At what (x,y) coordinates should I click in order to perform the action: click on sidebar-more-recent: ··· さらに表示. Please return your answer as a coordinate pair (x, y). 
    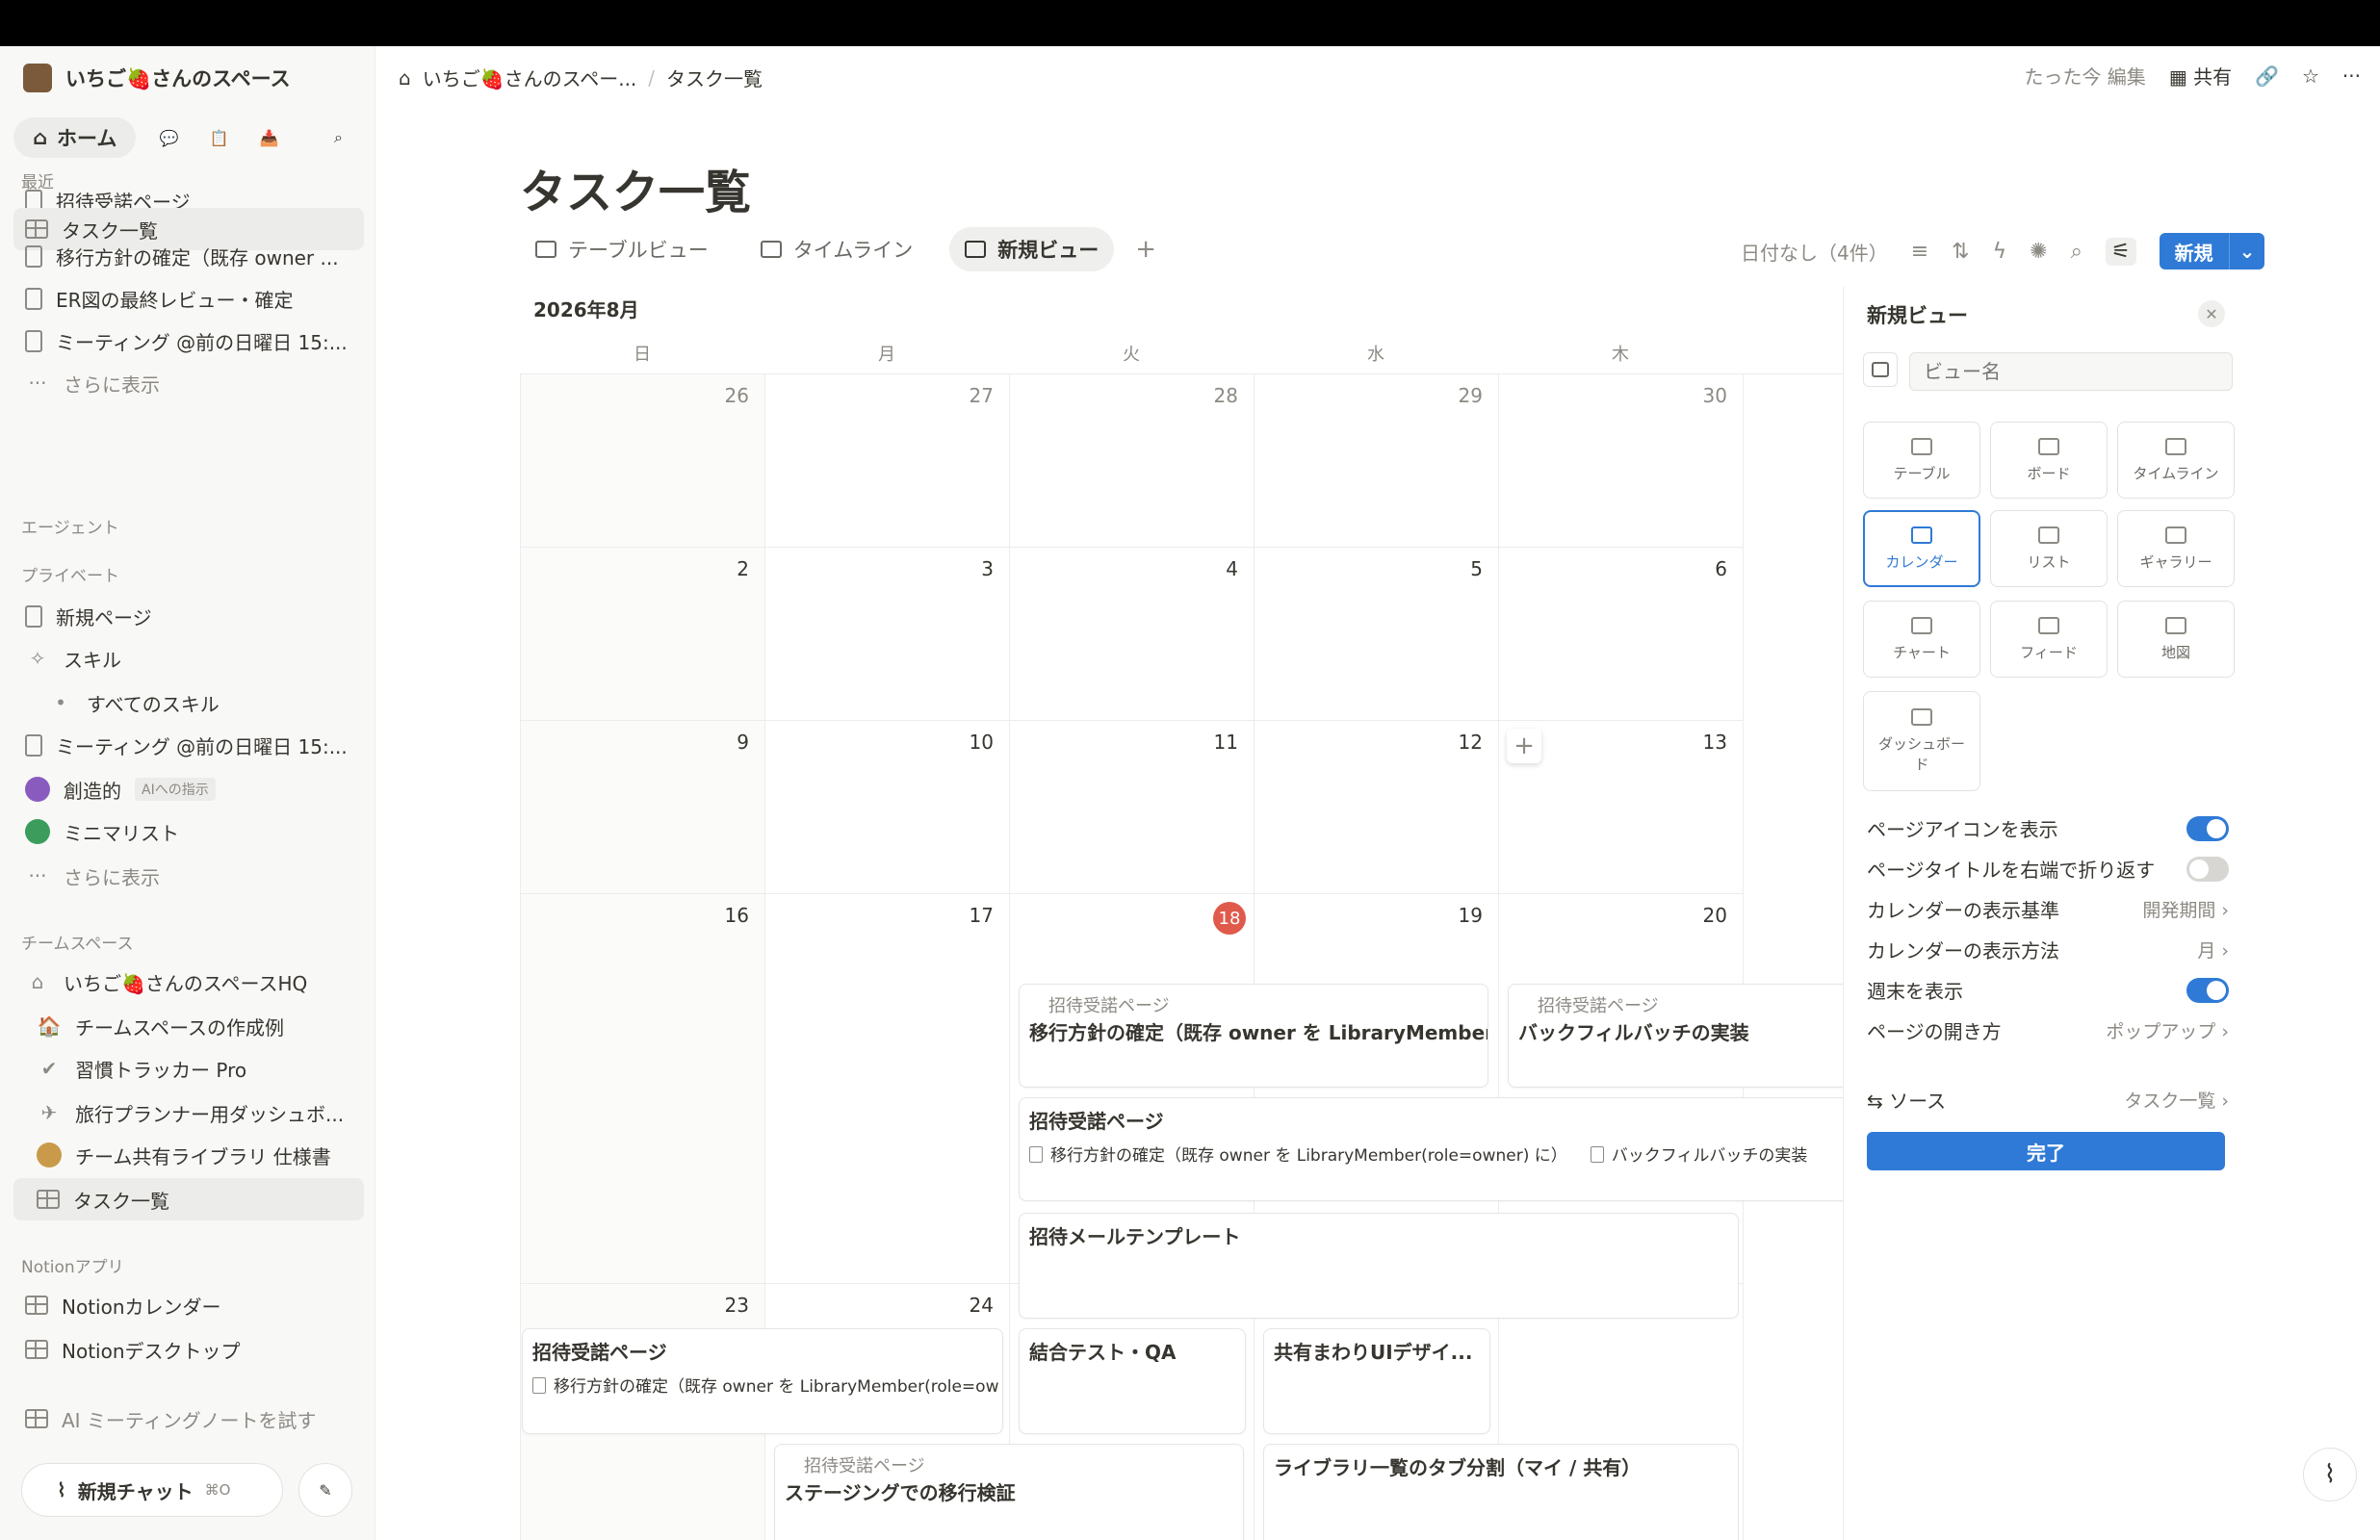
    Looking at the image, I should click on (189, 383).